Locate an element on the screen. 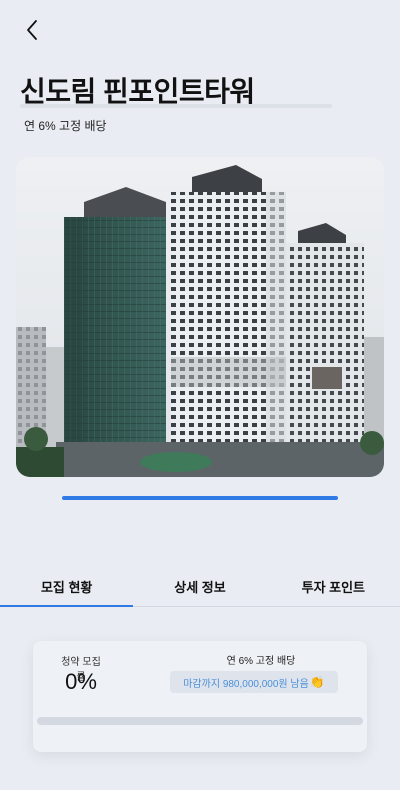 This screenshot has height=790, width=400. tab-bar: 모집 현황 상세 정보 투자 포인트 is located at coordinates (200, 590).